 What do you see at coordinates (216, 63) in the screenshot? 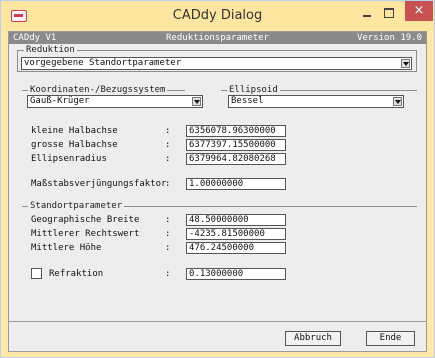
I see `reduktion-select: vorgegebene Standortparameter` at bounding box center [216, 63].